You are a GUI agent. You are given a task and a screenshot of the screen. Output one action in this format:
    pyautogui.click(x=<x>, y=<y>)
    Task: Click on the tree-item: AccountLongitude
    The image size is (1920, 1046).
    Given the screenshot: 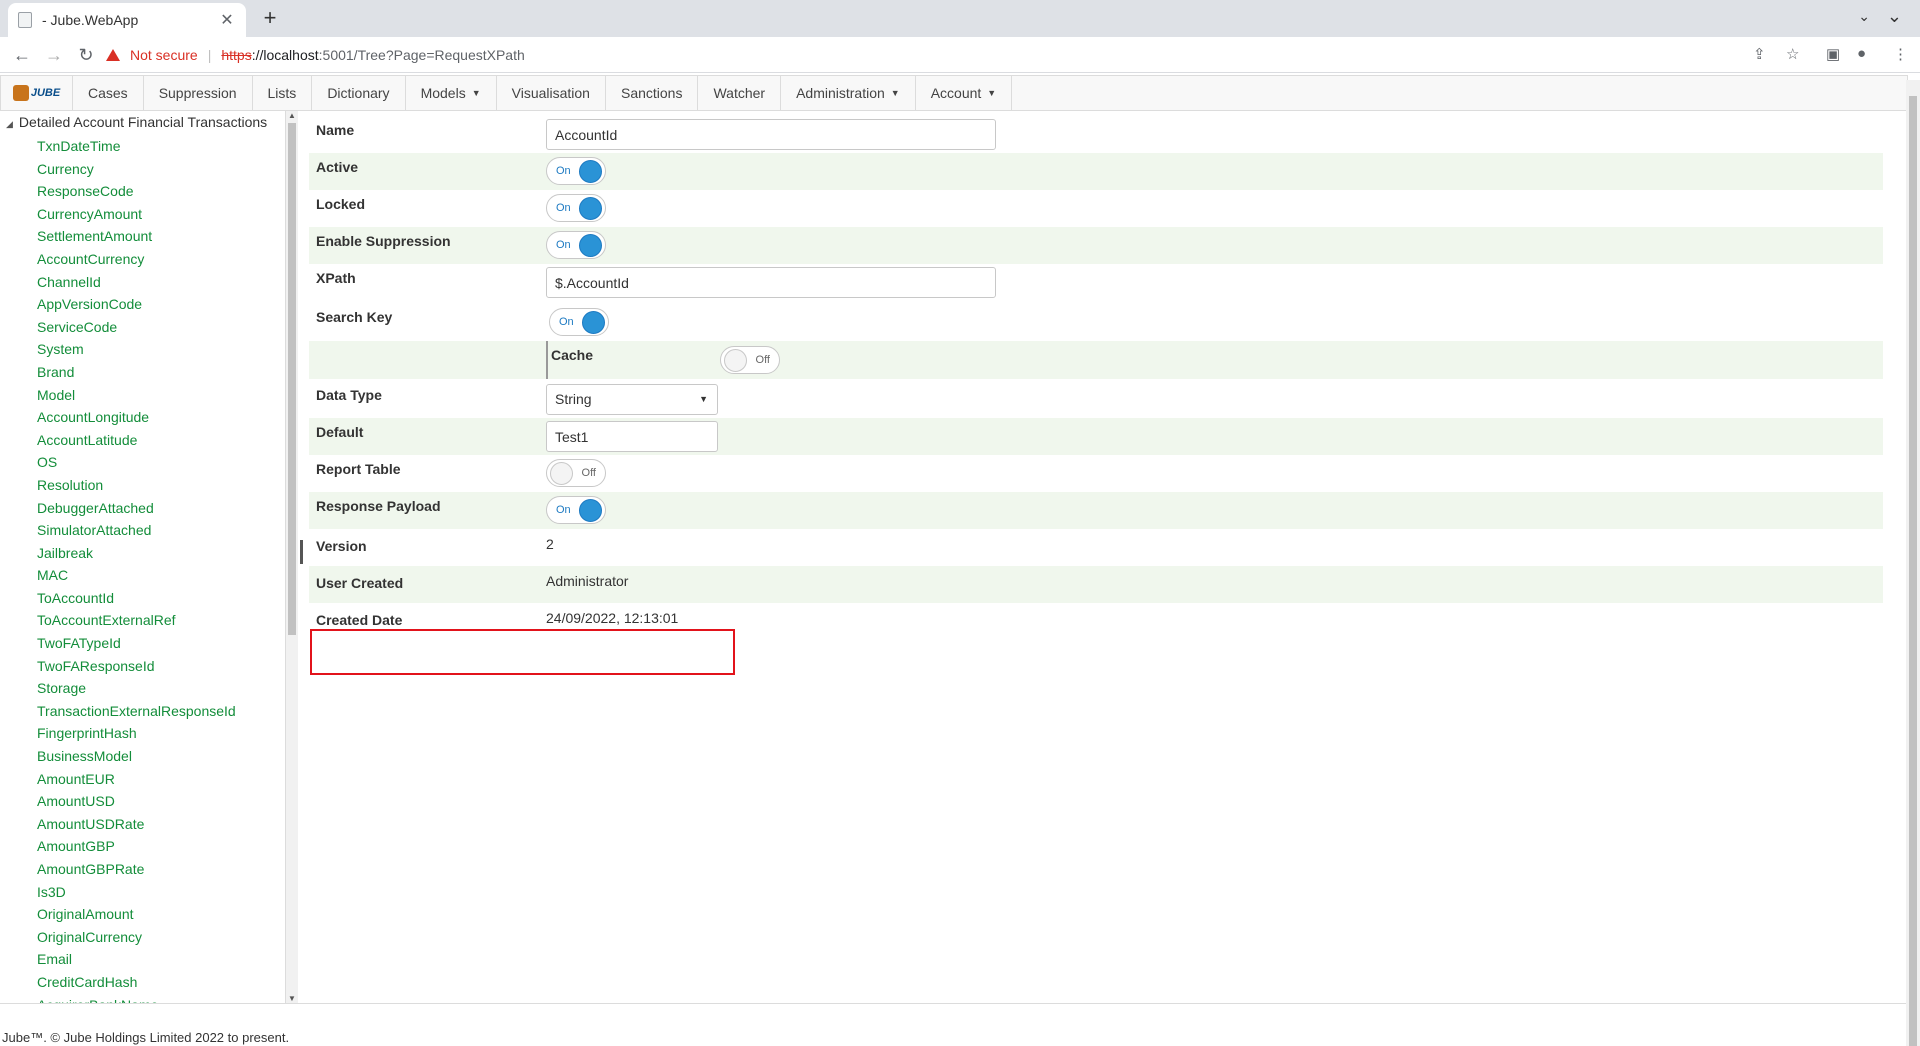 What is the action you would take?
    pyautogui.click(x=136, y=419)
    